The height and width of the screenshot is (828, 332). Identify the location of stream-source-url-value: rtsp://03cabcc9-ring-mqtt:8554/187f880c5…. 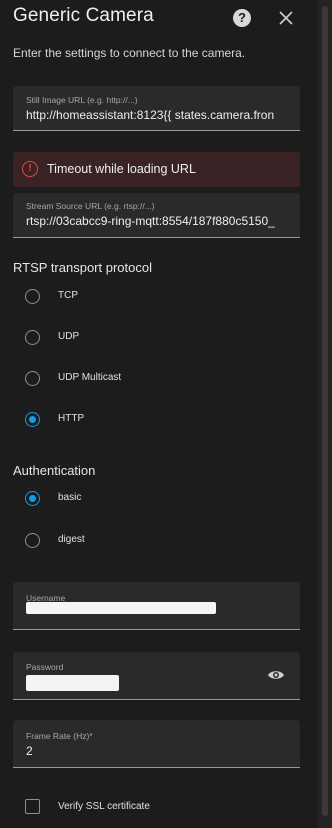
(150, 221).